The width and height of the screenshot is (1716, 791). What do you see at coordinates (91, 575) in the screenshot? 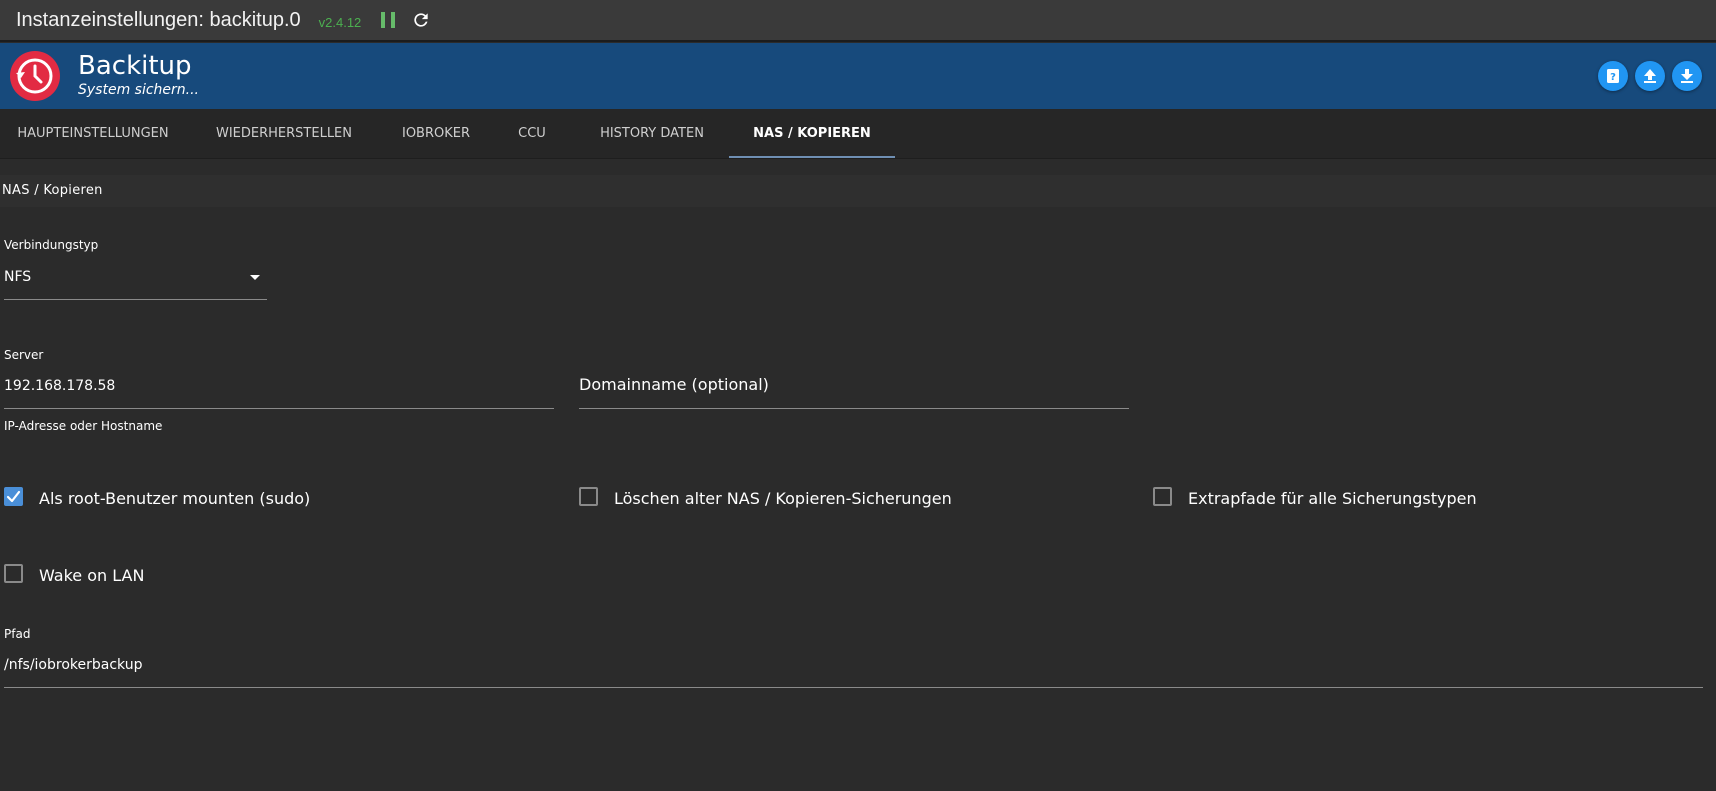
I see `wake-on-lan-label: Wake on LAN` at bounding box center [91, 575].